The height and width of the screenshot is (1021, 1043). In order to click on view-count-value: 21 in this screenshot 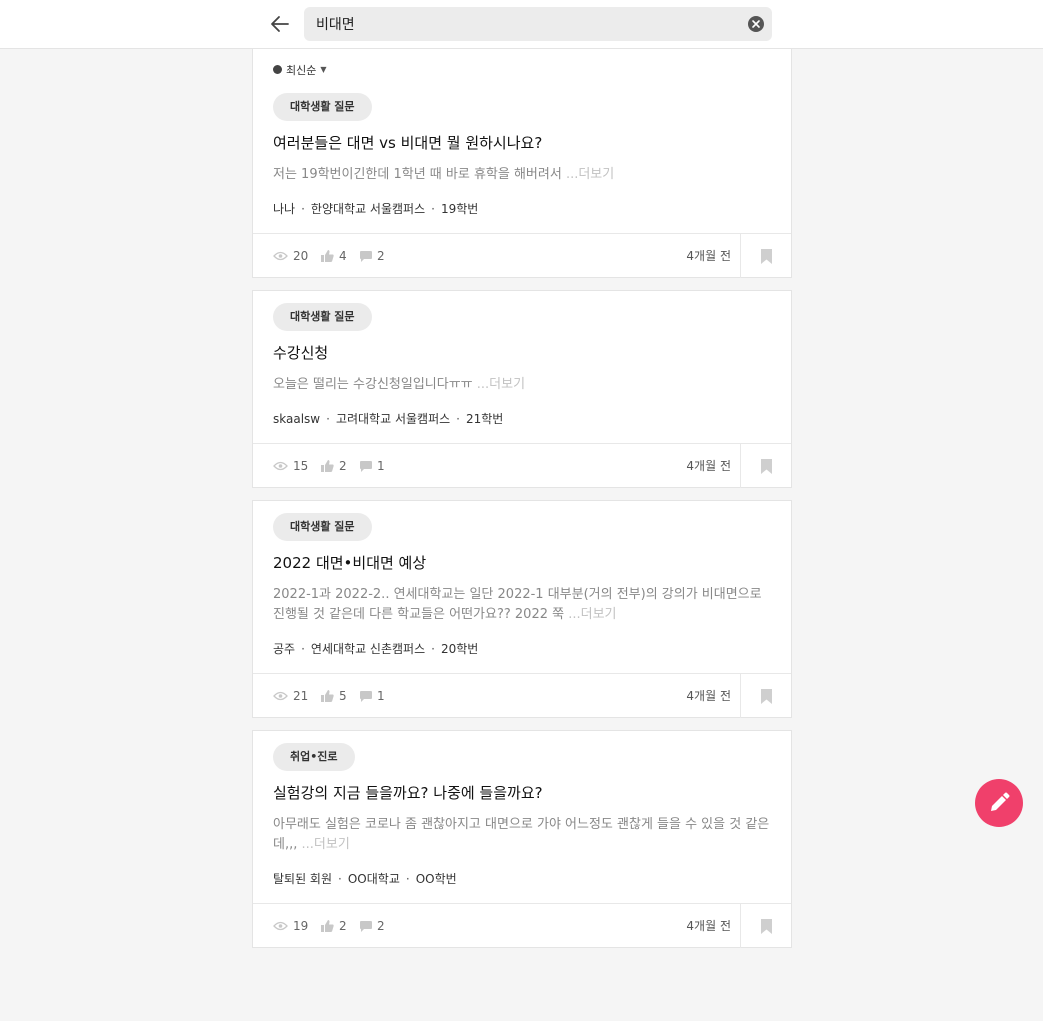, I will do `click(301, 696)`.